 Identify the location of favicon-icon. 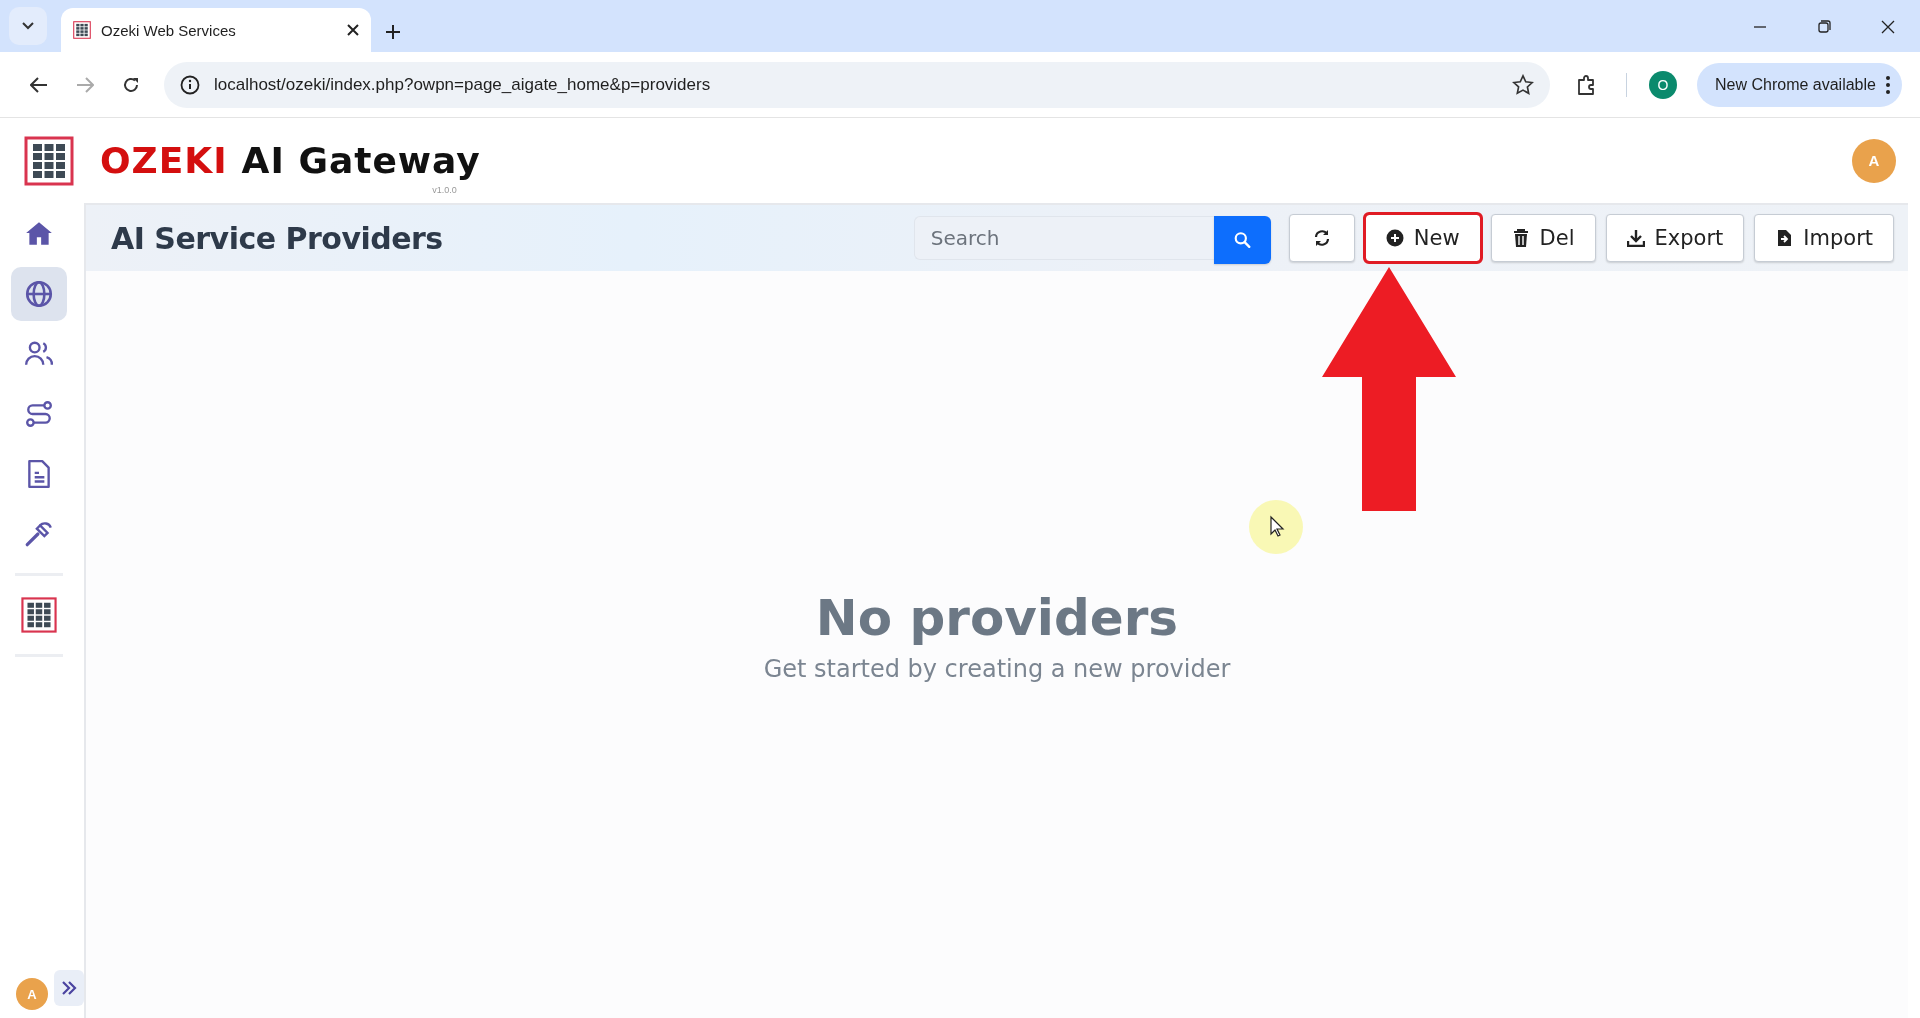
(82, 30).